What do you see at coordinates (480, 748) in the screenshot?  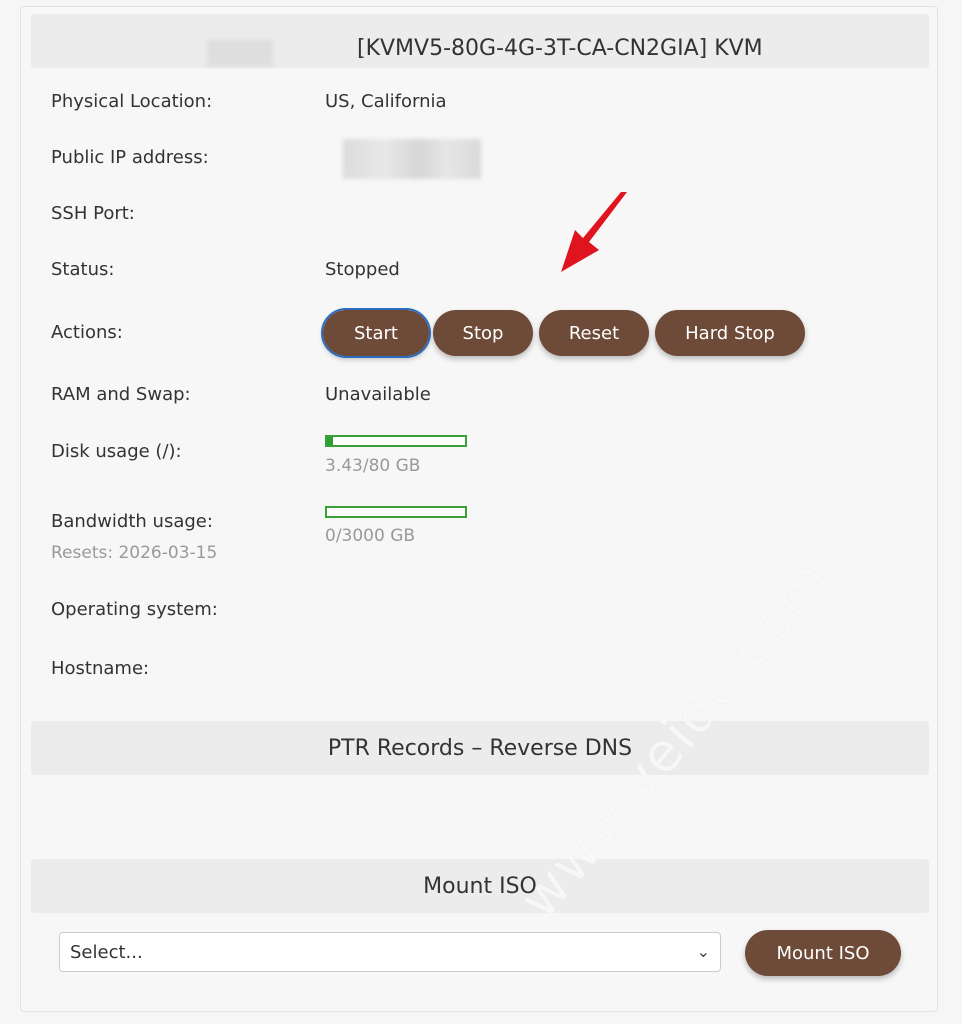 I see `ptr-records-header: PTR Records – Reverse DNS` at bounding box center [480, 748].